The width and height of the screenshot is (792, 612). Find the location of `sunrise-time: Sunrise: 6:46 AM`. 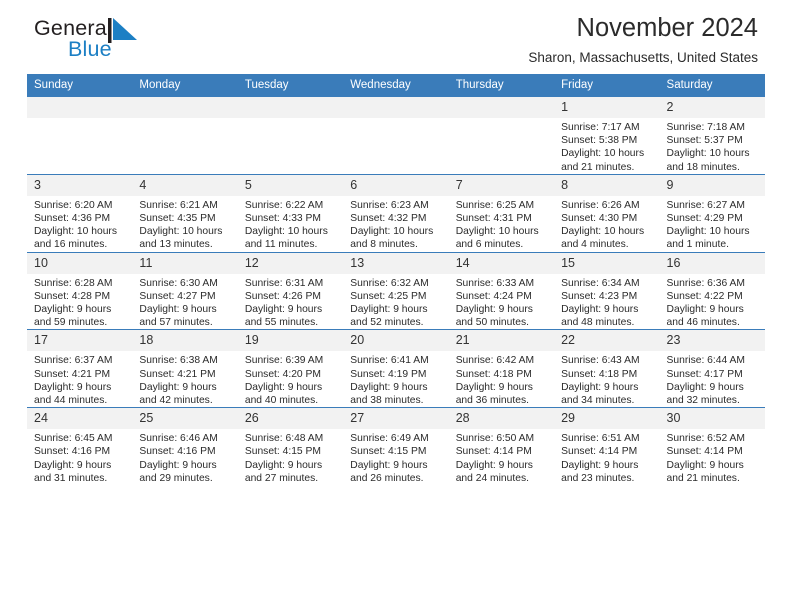

sunrise-time: Sunrise: 6:46 AM is located at coordinates (178, 439).